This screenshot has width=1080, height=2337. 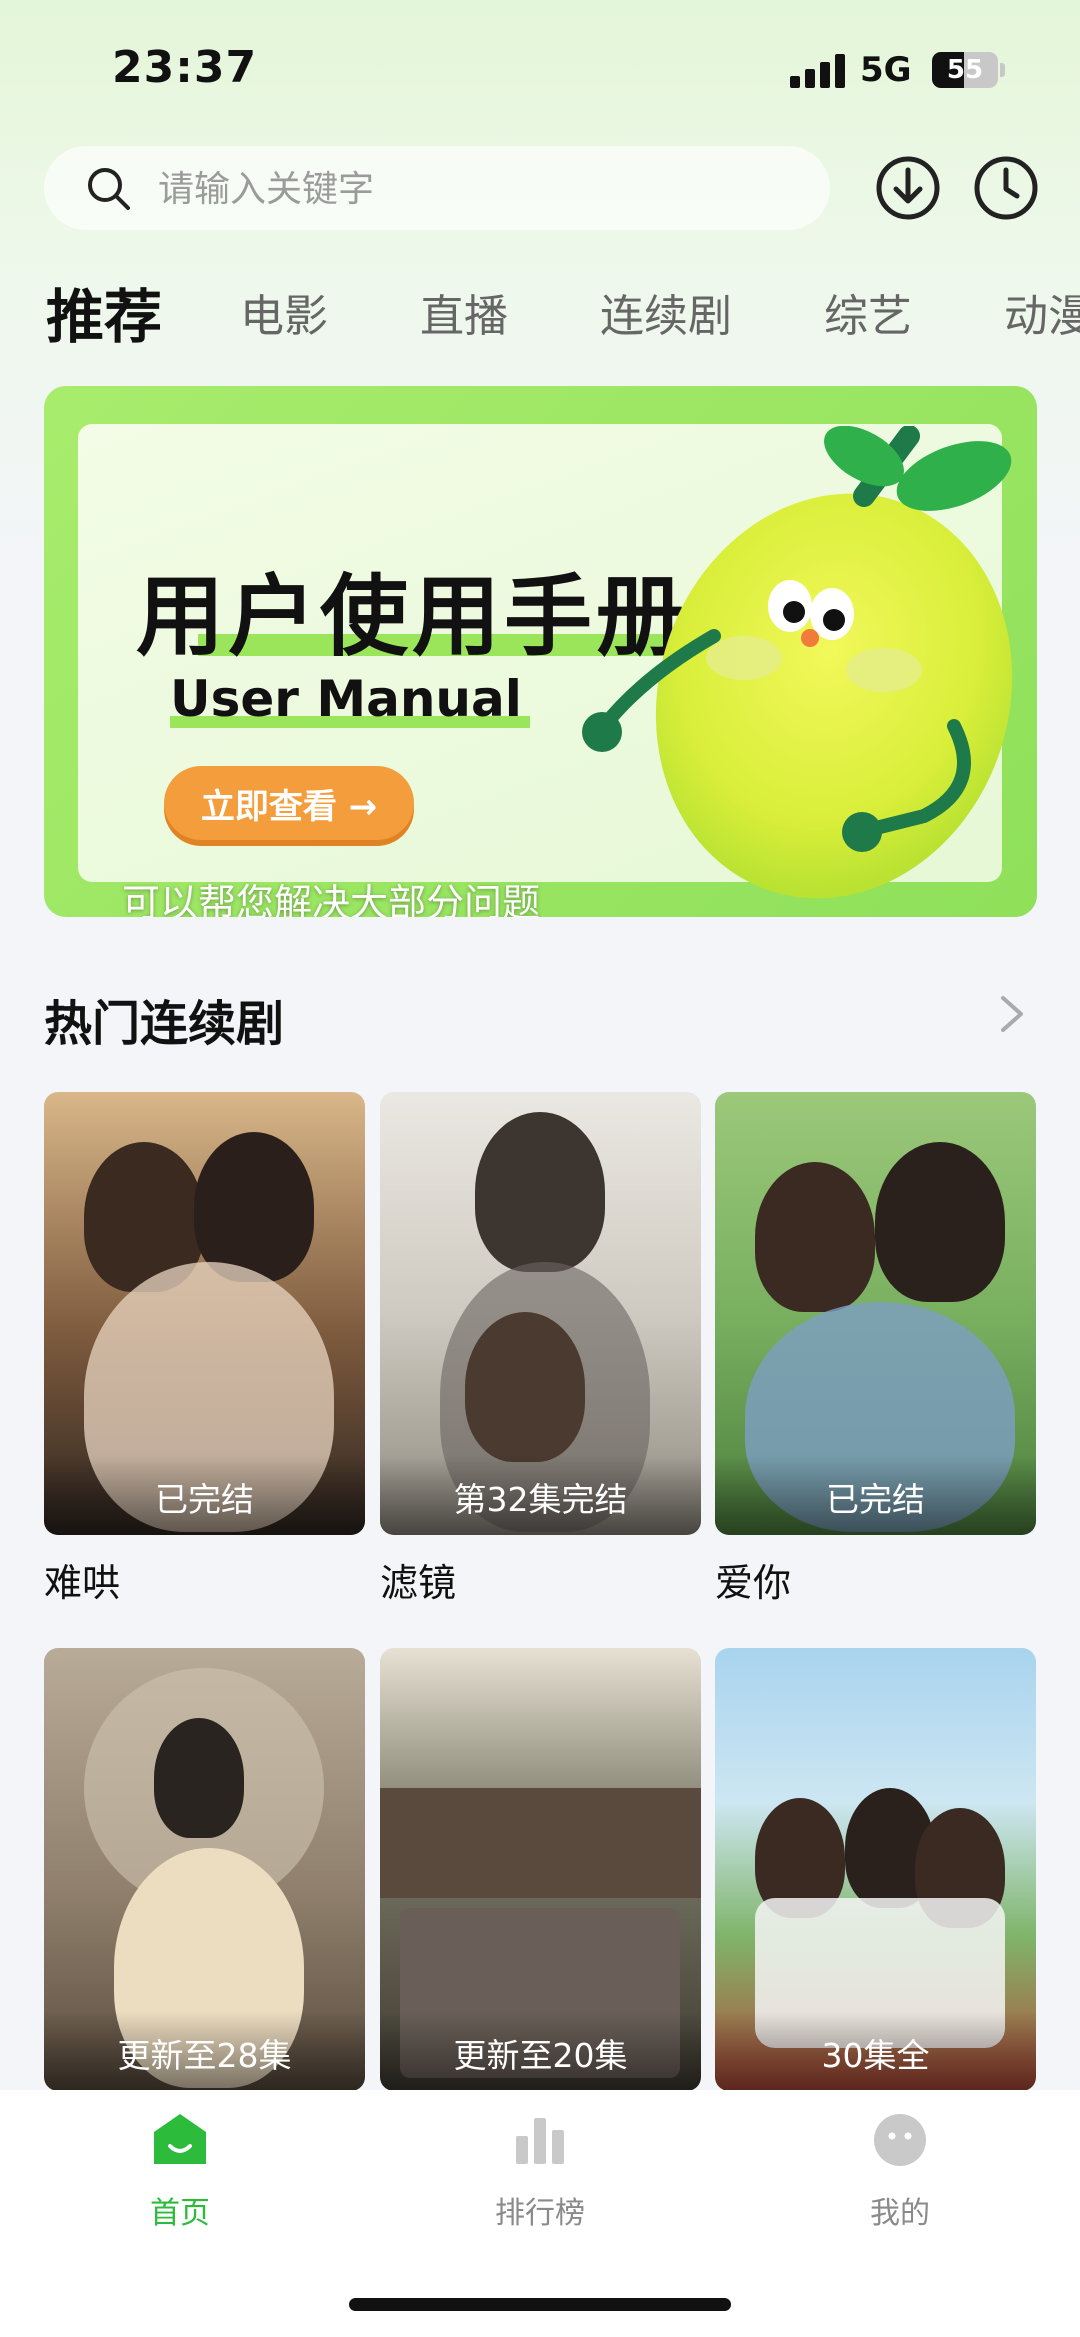 I want to click on search-icon, so click(x=109, y=189).